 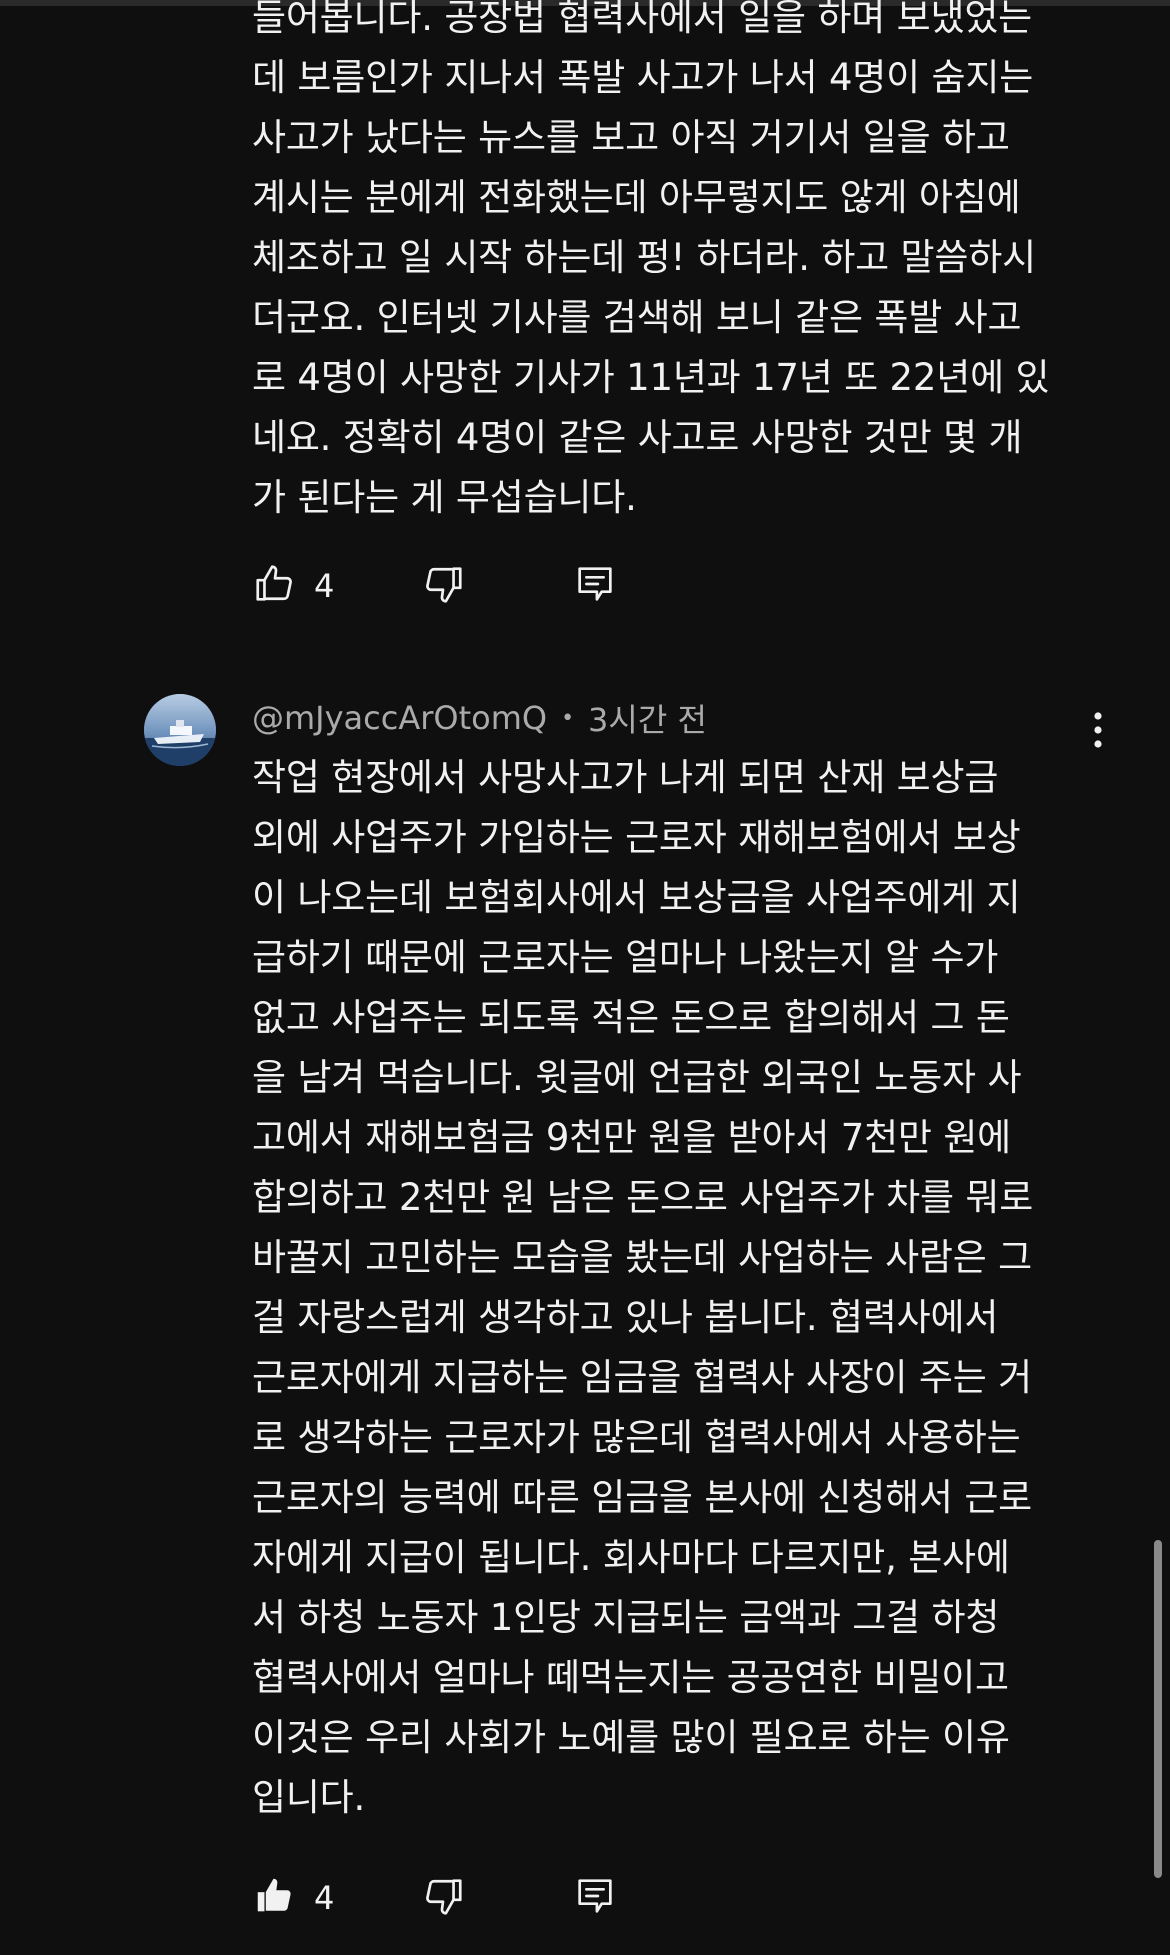 I want to click on ship-avatar-icon, so click(x=180, y=730).